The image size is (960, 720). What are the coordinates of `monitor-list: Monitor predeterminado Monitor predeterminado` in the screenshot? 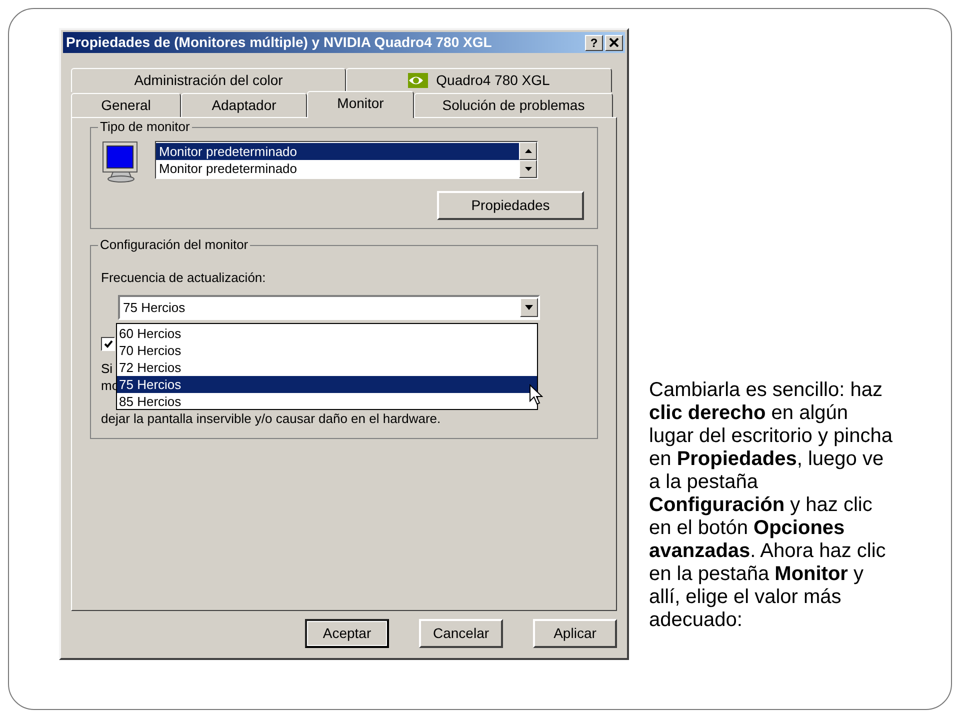 It's located at (346, 160).